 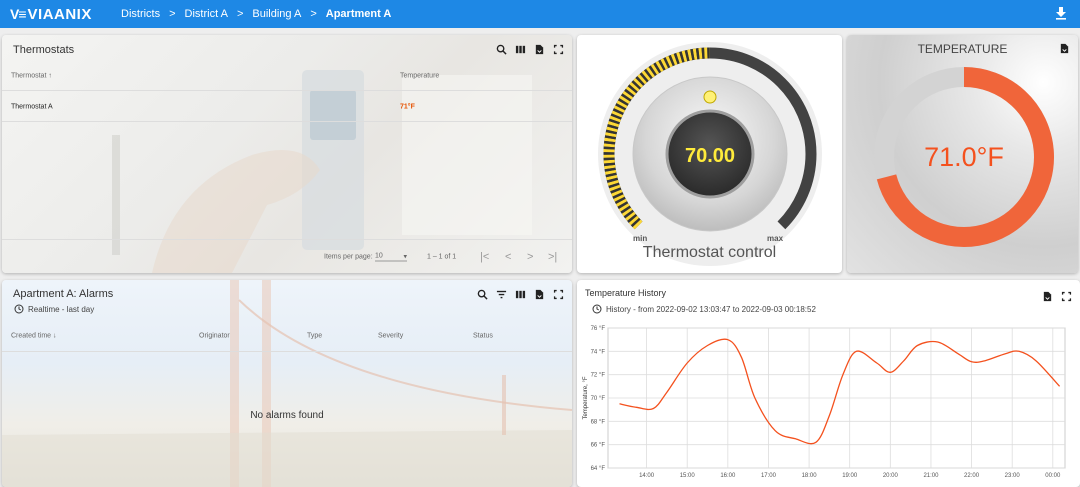 What do you see at coordinates (598, 329) in the screenshot?
I see `y-tick-label: 76 °F` at bounding box center [598, 329].